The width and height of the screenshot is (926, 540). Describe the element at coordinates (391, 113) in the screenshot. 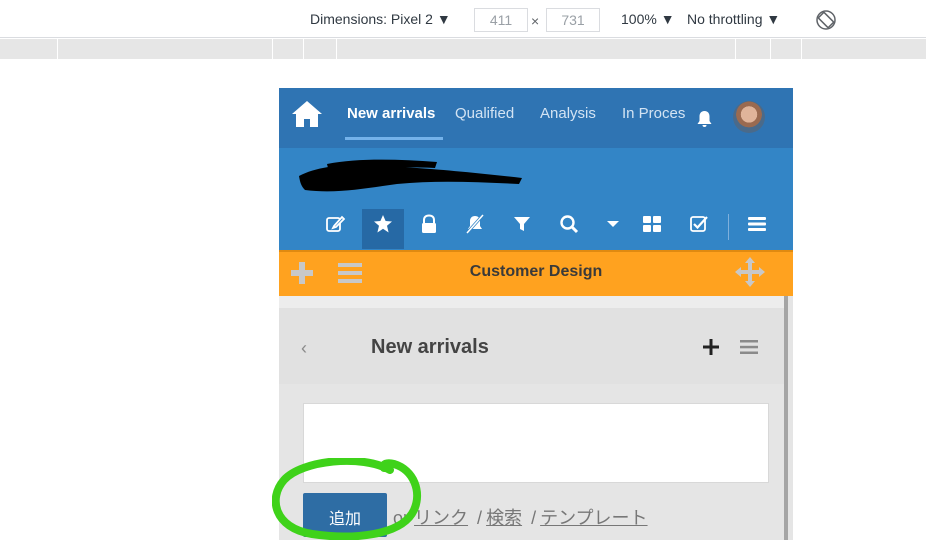

I see `tab-new-arrivals: New arrivals` at that location.